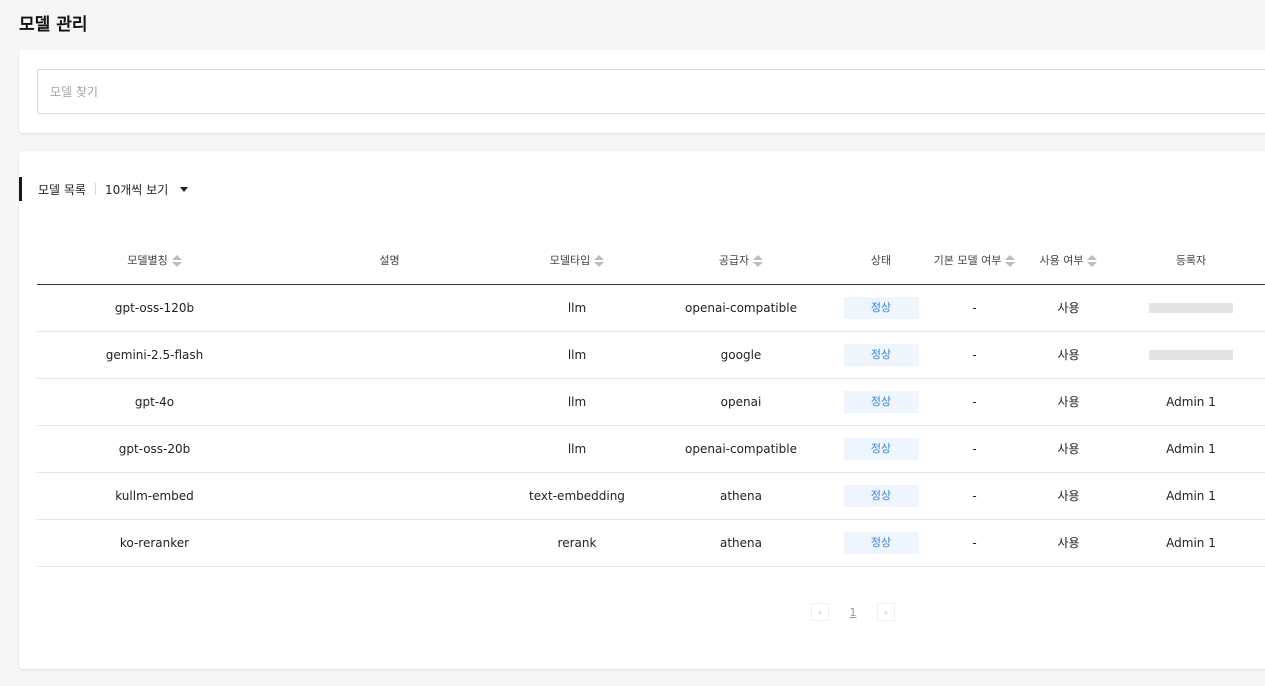  What do you see at coordinates (974, 261) in the screenshot?
I see `column-header-default: 기본 모델 여부` at bounding box center [974, 261].